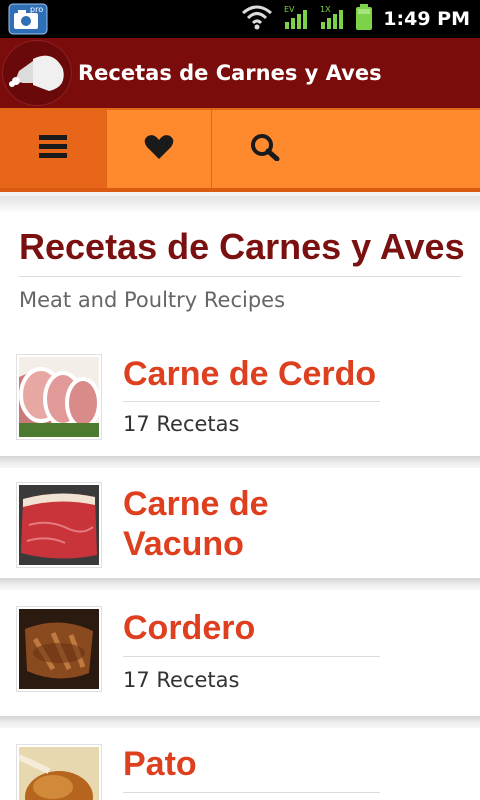  What do you see at coordinates (289, 9) in the screenshot?
I see `svg-text: EV` at bounding box center [289, 9].